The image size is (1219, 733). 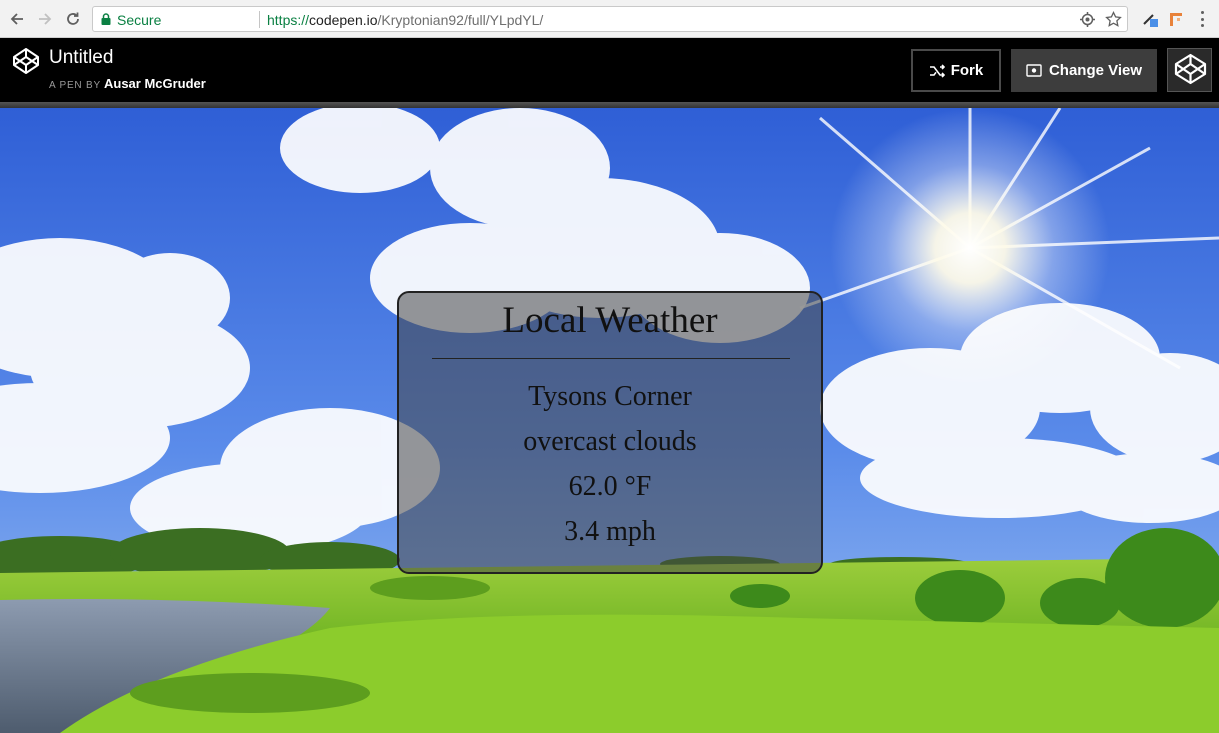 What do you see at coordinates (610, 441) in the screenshot?
I see `weather-conditions: overcast clouds` at bounding box center [610, 441].